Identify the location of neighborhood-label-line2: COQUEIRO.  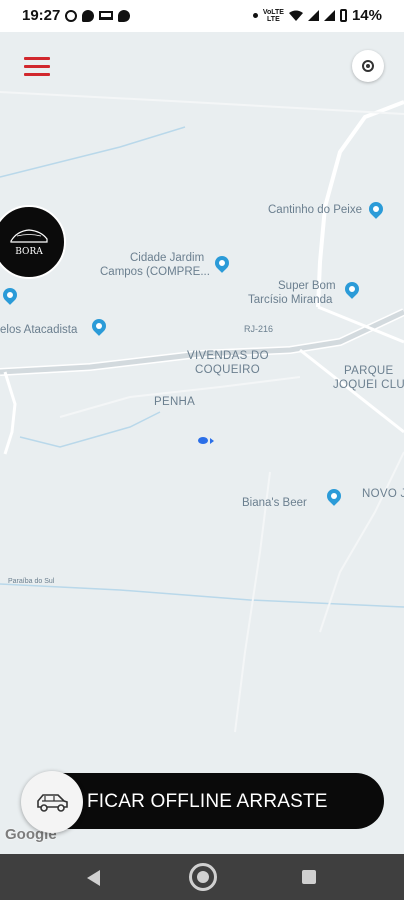
(228, 370).